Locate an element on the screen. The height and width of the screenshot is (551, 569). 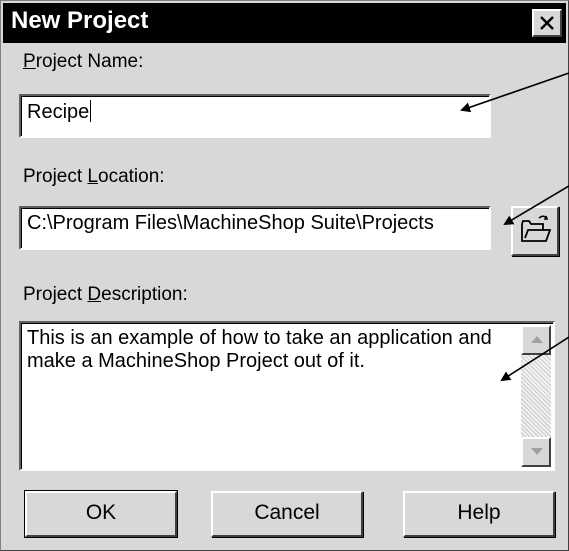
project-location-label-pre: Project is located at coordinates (55, 176).